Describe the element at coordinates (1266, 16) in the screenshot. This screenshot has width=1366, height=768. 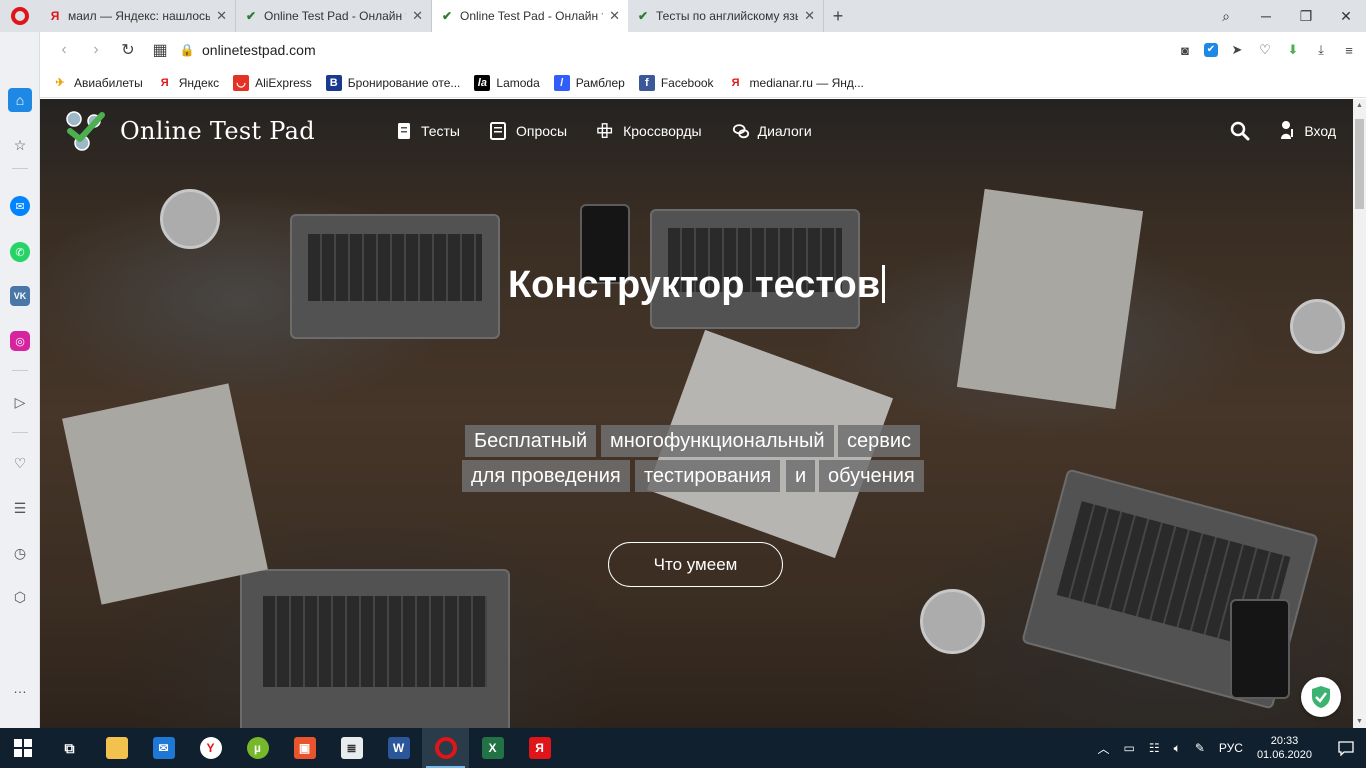
I see `minimize-button: ─` at that location.